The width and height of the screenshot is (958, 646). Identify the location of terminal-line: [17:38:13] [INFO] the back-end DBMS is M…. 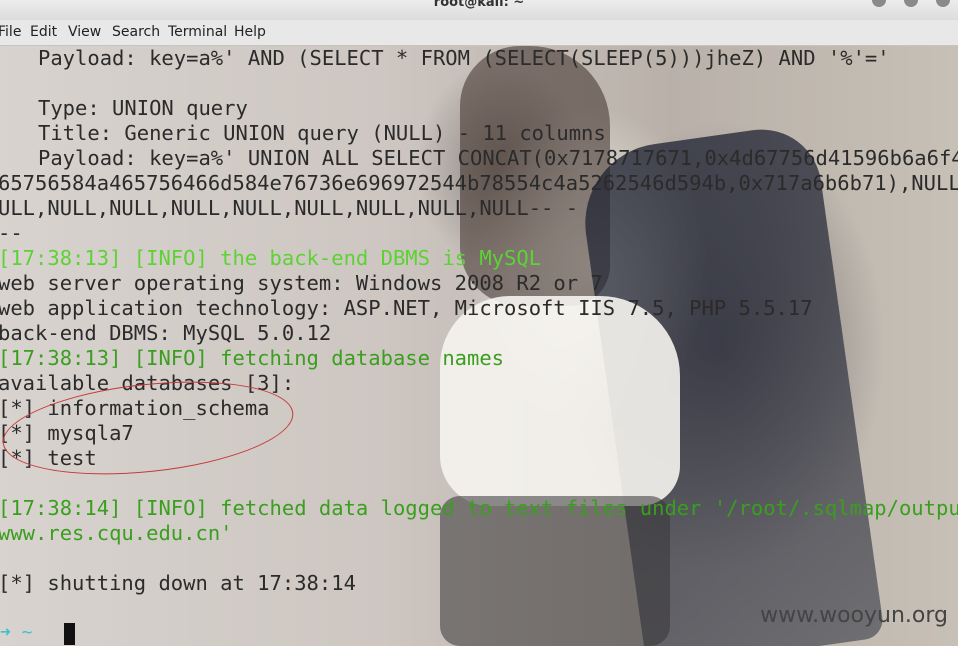
(271, 258).